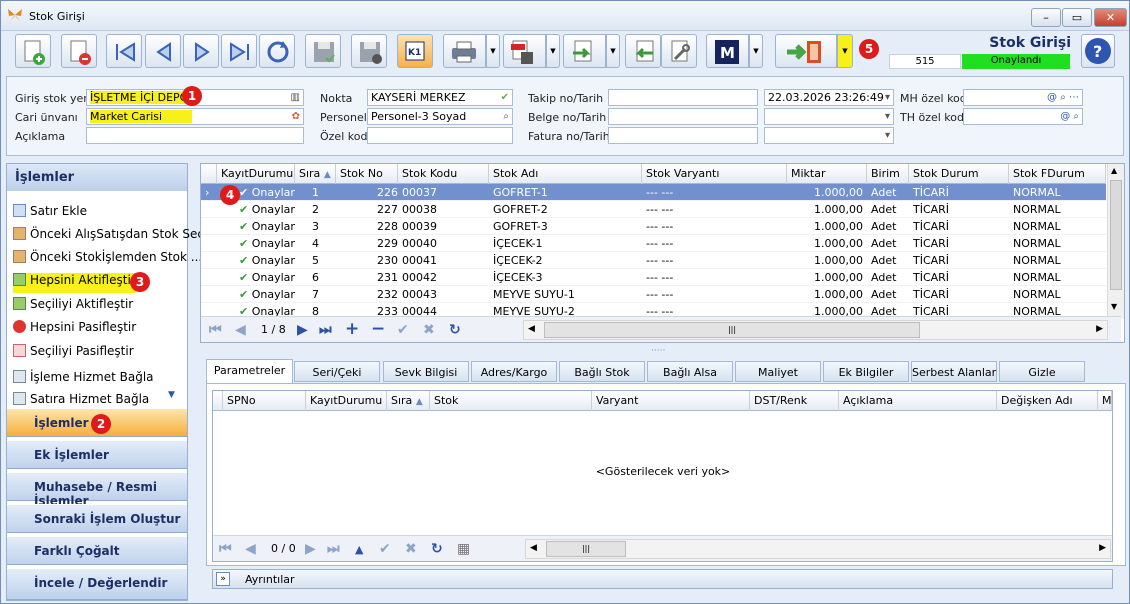 This screenshot has height=604, width=1130. Describe the element at coordinates (73, 307) in the screenshot. I see `sidebar-item-seciliyi-aktiflestir: Seçiliyi Aktifleştir` at that location.